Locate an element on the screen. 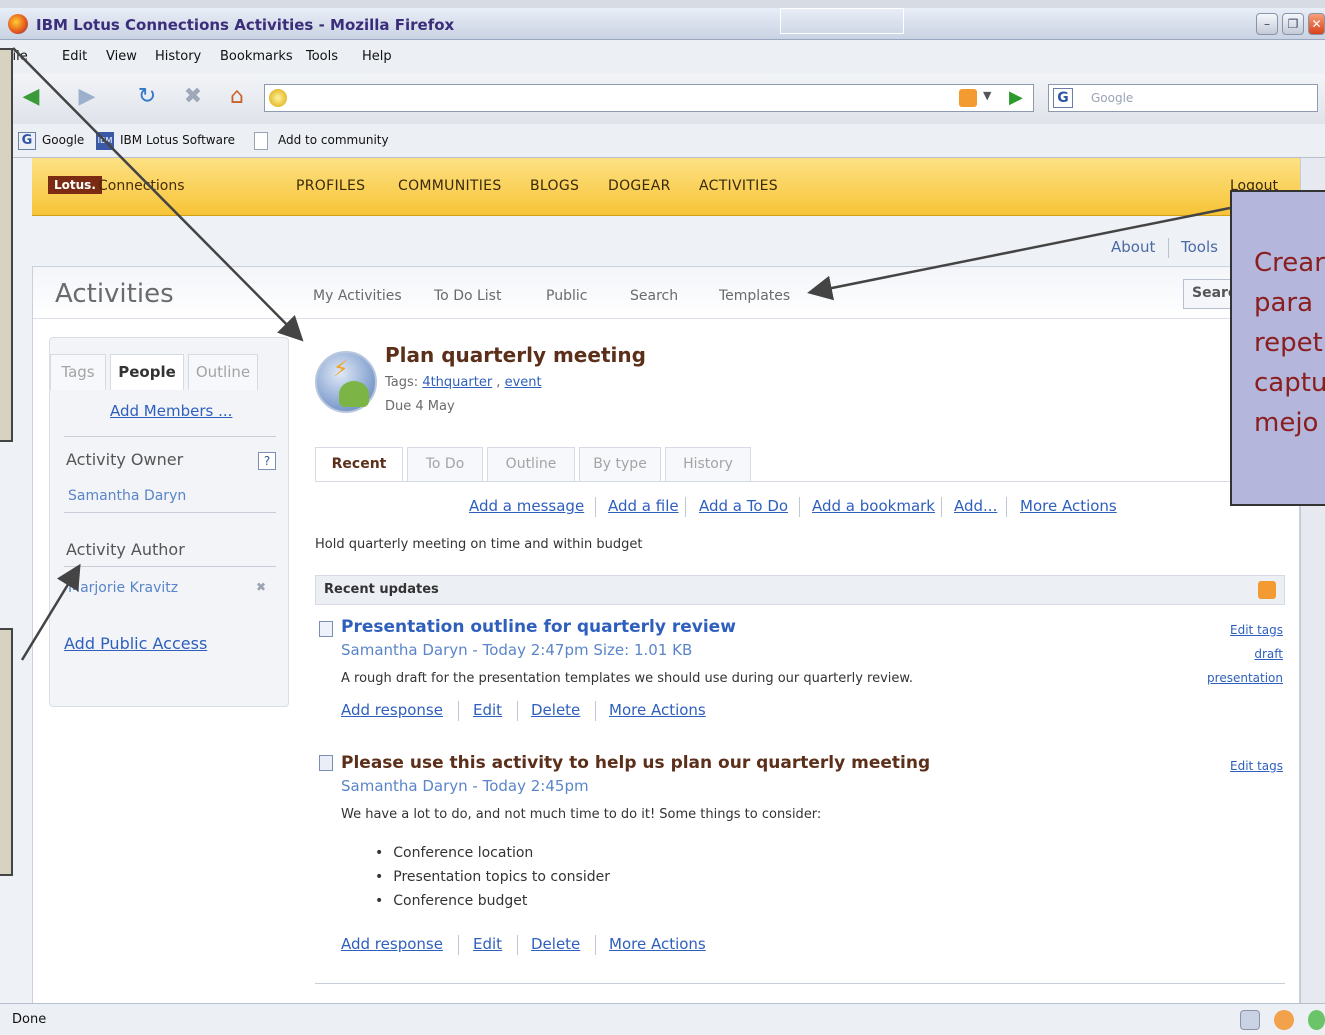 The image size is (1325, 1035). tab-history: History is located at coordinates (708, 464).